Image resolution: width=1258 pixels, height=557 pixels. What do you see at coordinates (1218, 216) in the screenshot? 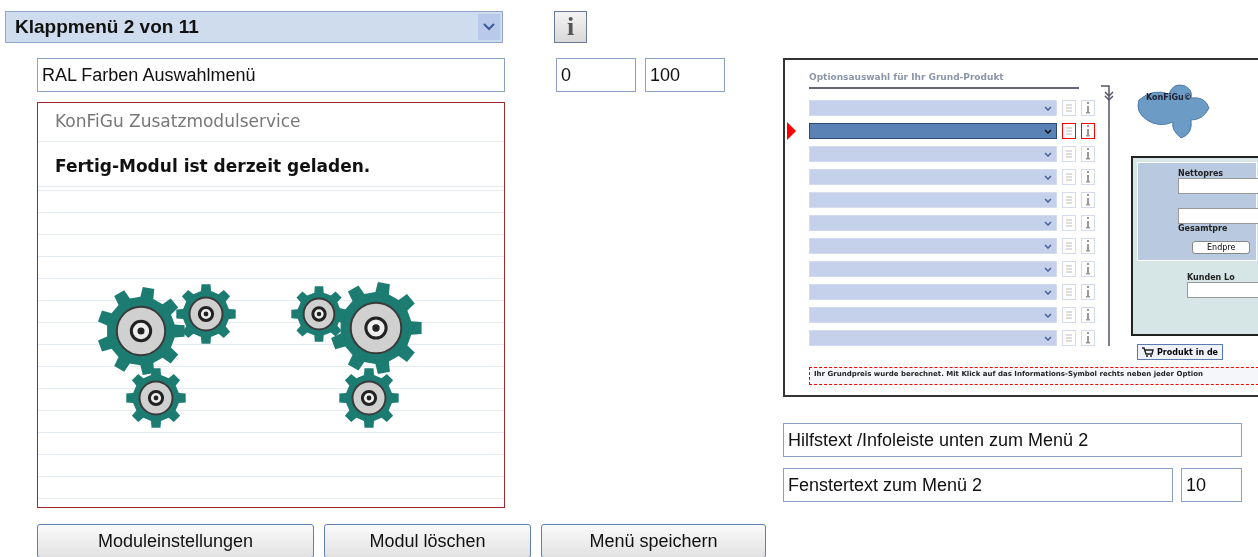
I see `total-price-field` at bounding box center [1218, 216].